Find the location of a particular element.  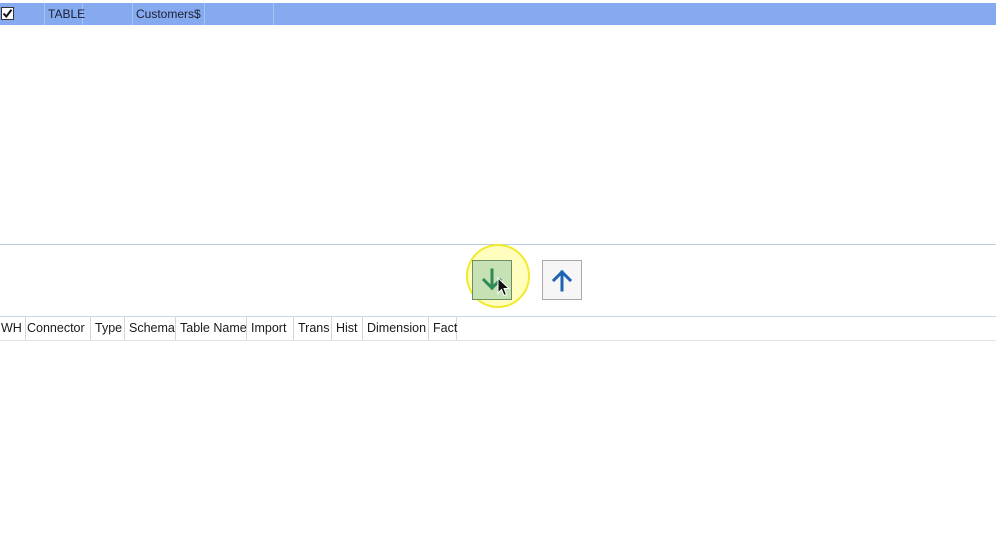

column-header-wh: WH is located at coordinates (13, 328).